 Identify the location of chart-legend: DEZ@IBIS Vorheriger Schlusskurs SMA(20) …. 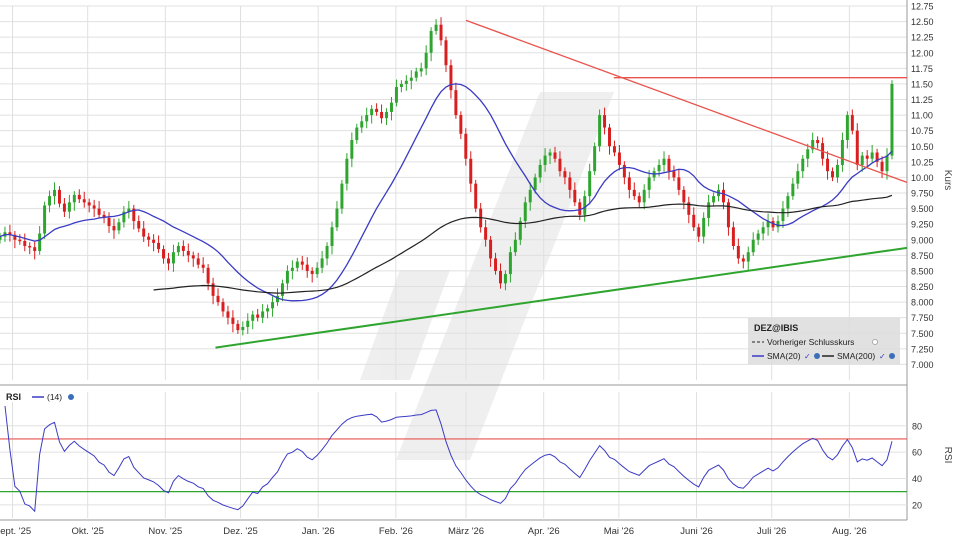
(824, 341).